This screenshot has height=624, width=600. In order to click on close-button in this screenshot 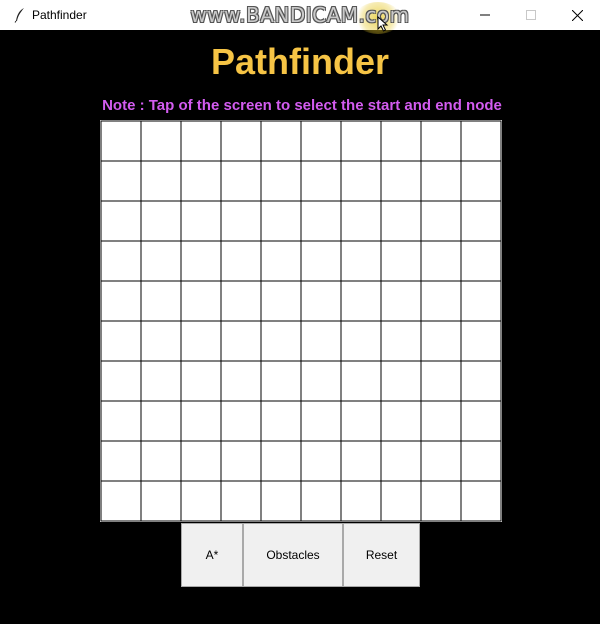, I will do `click(577, 15)`.